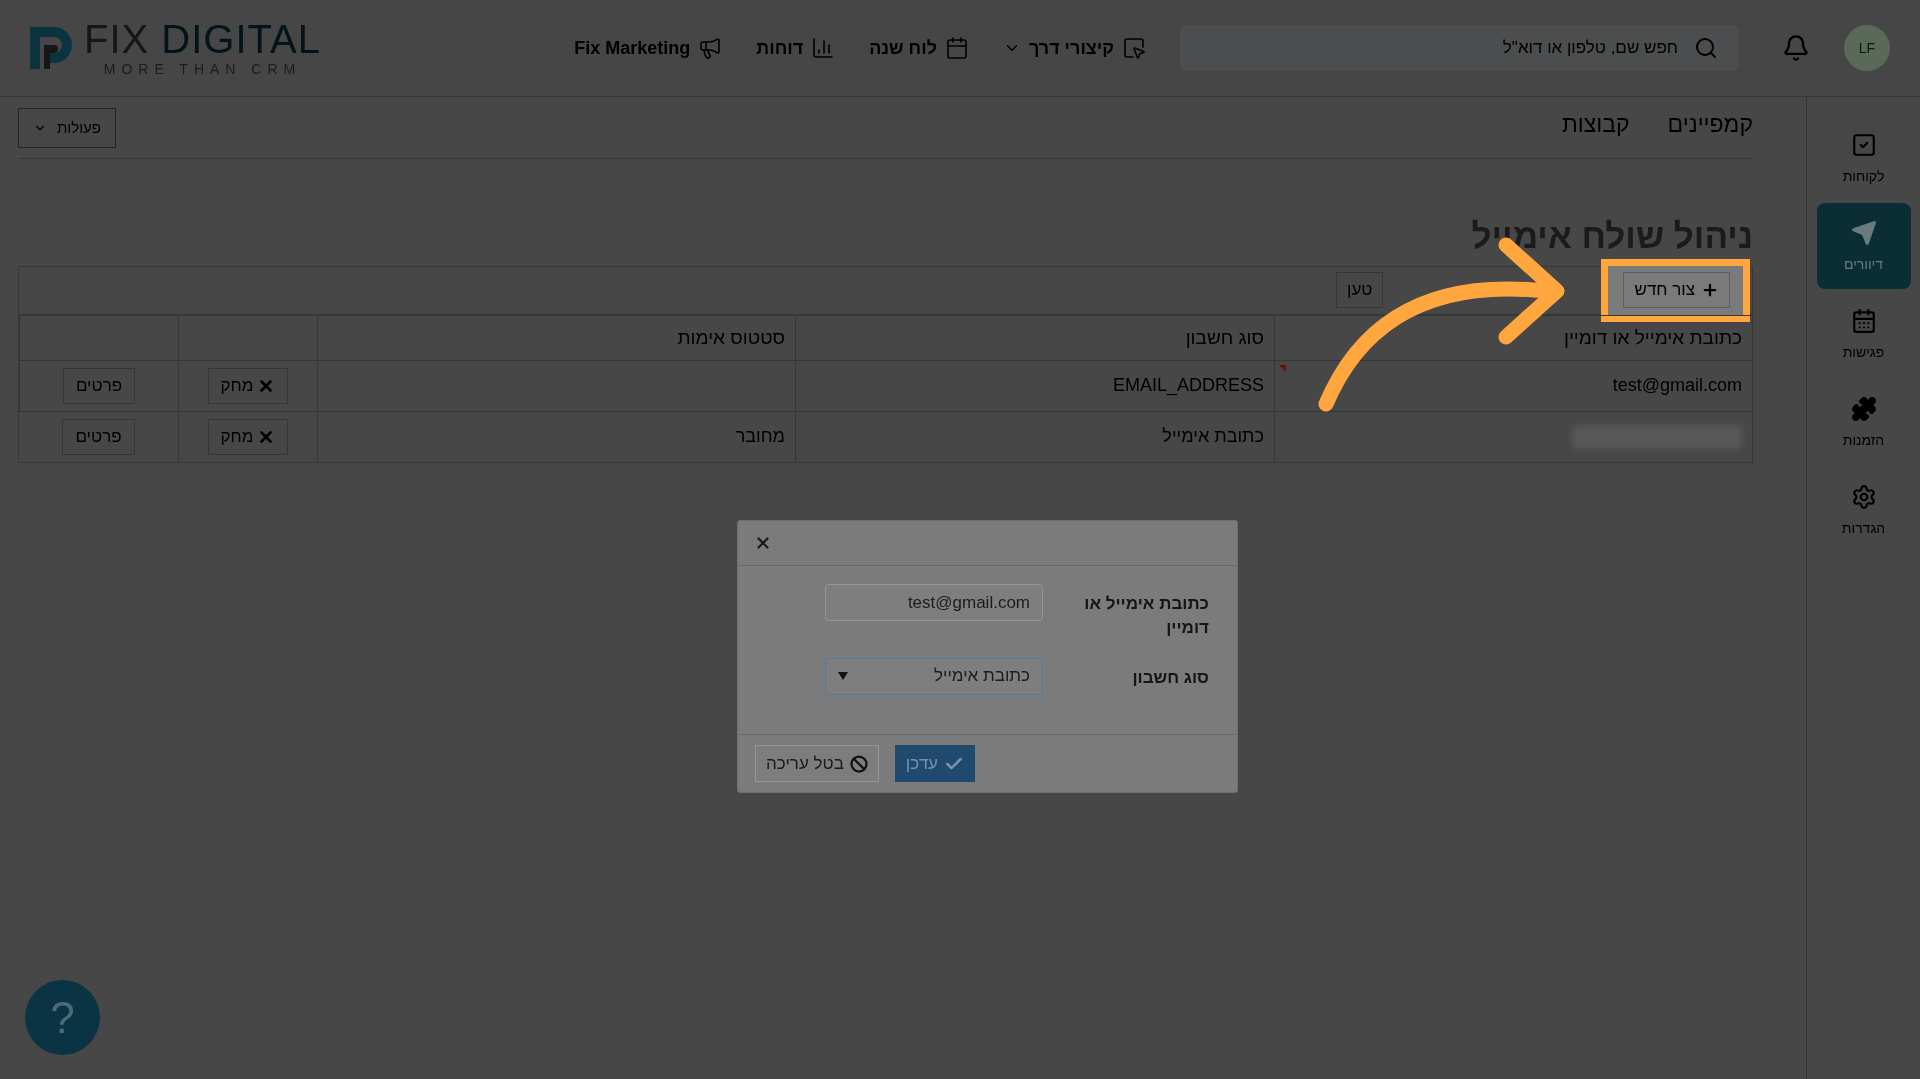  What do you see at coordinates (934, 602) in the screenshot?
I see `email-input: test@gmail.com` at bounding box center [934, 602].